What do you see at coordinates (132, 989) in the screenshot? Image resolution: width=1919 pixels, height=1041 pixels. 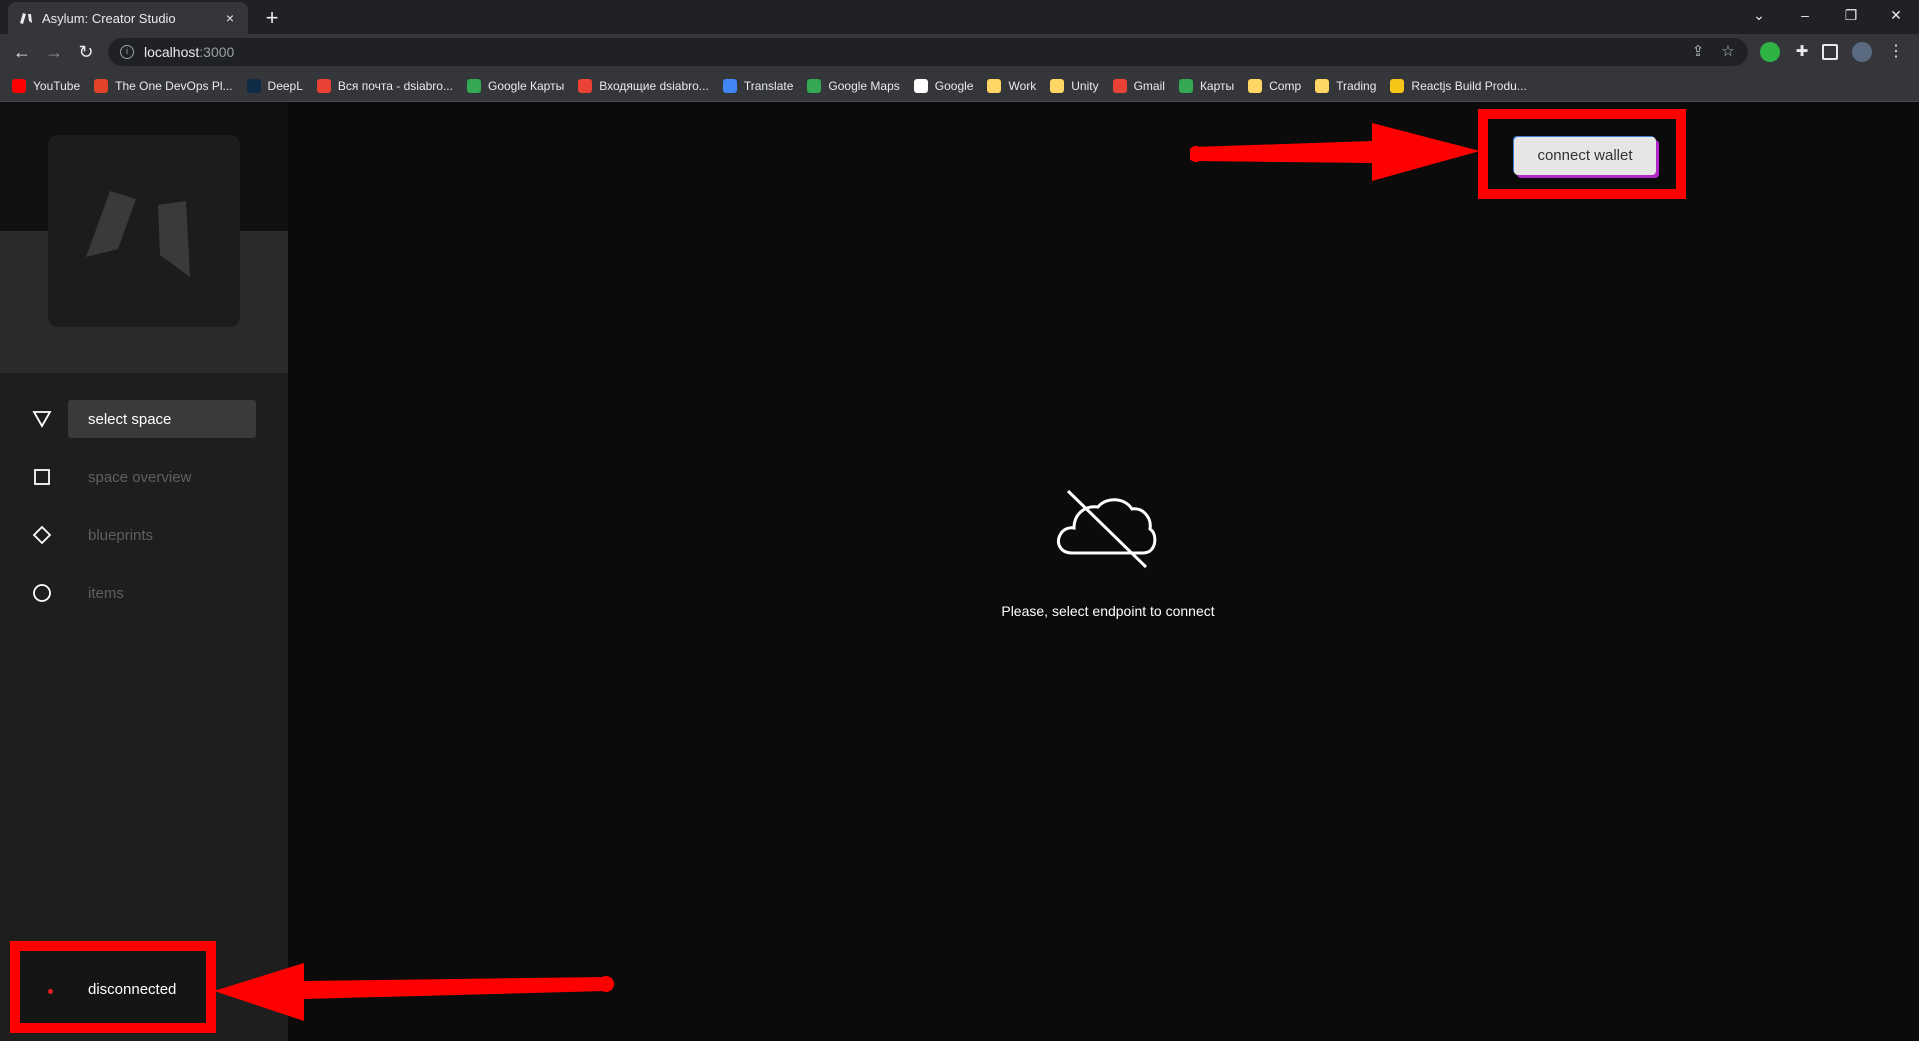 I see `status-text: disconnected` at bounding box center [132, 989].